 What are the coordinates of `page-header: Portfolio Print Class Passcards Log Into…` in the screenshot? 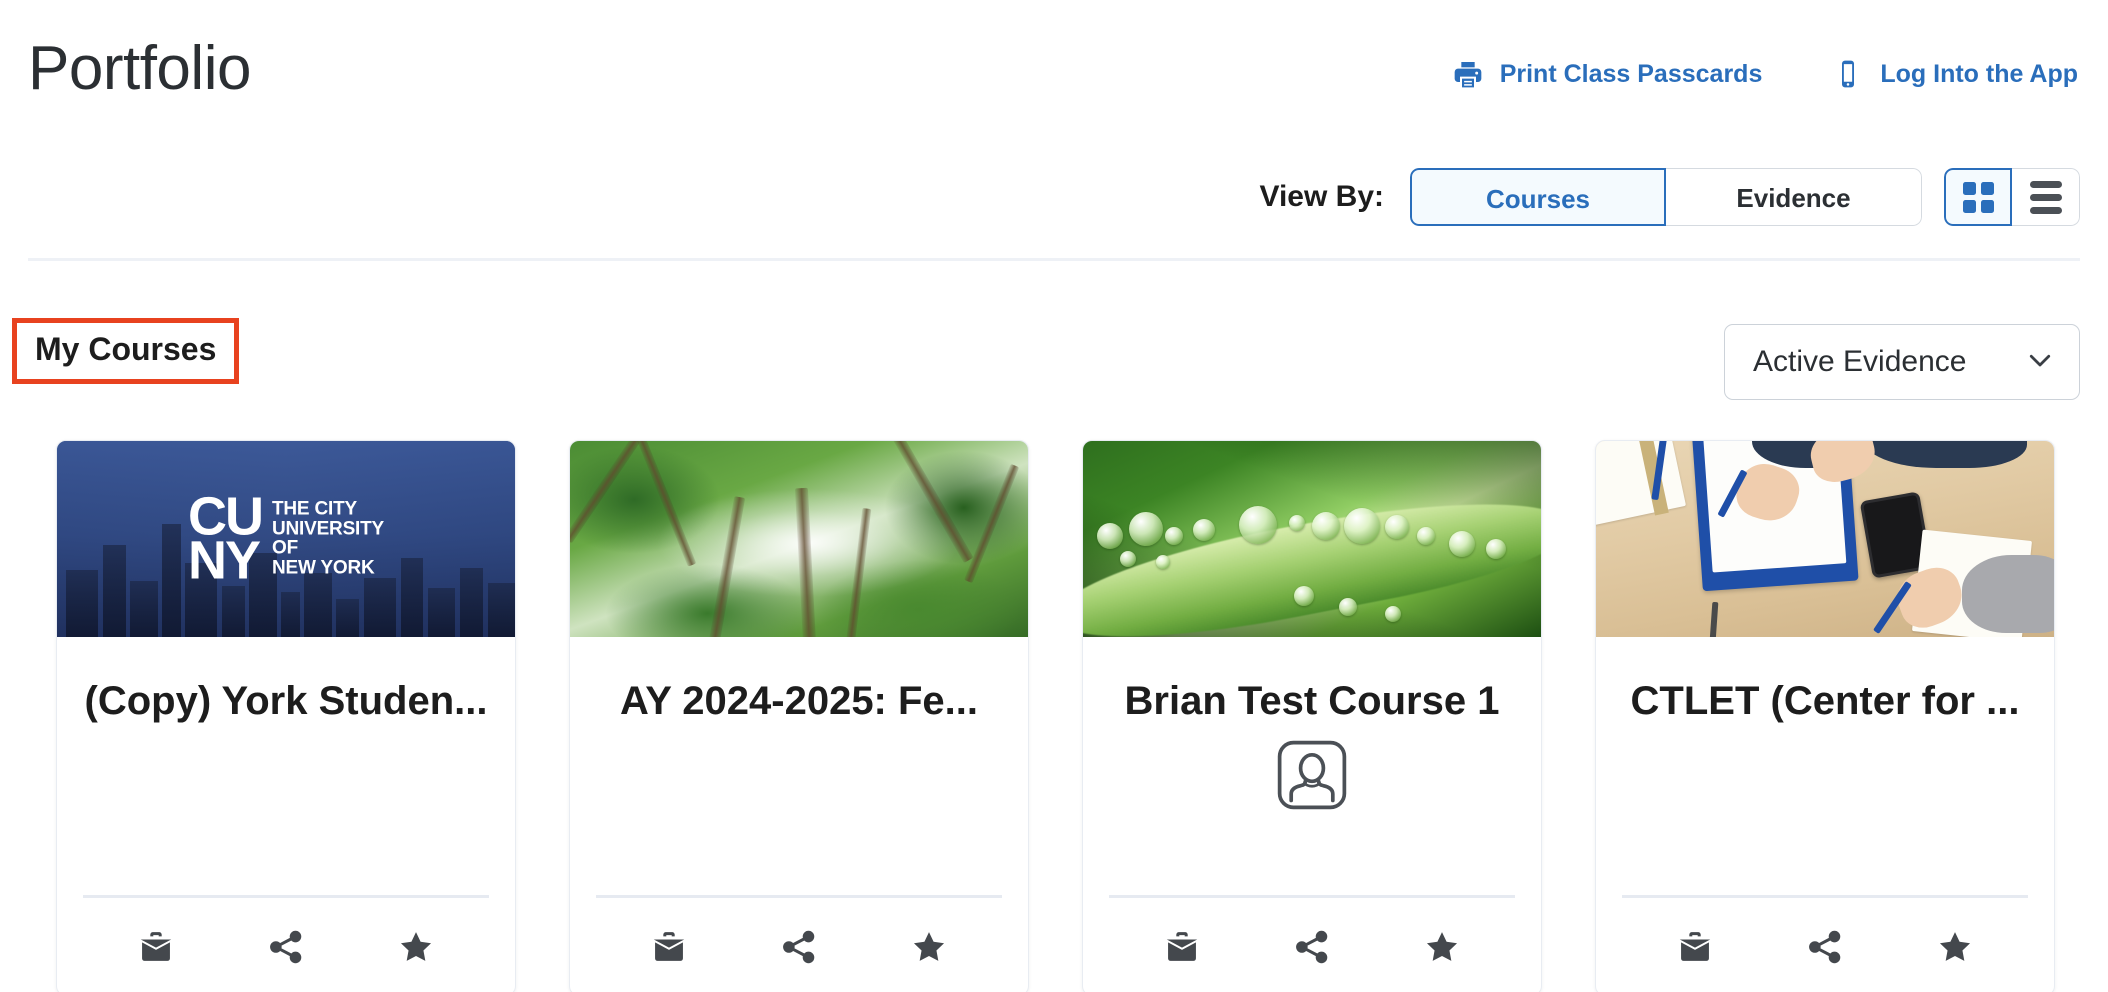 It's located at (1054, 70).